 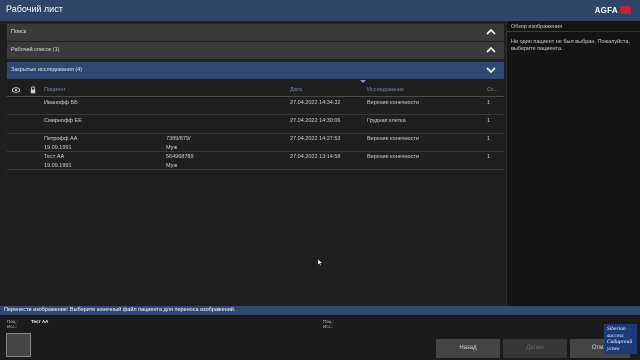 I want to click on overview-divider, so click(x=573, y=31).